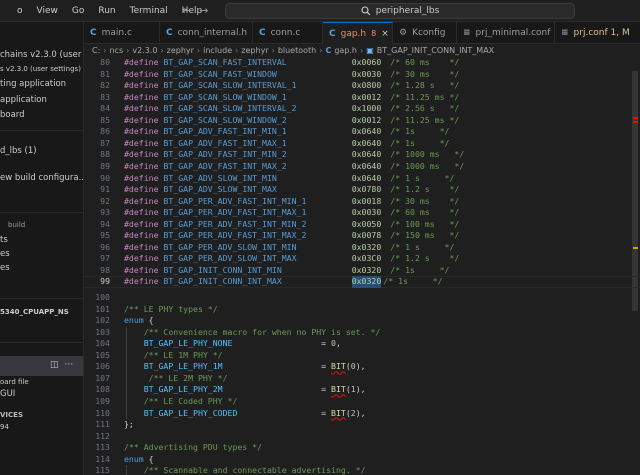 Image resolution: width=640 pixels, height=475 pixels. Describe the element at coordinates (362, 402) in the screenshot. I see `code-line: 109 /** LE Coded PHY */` at that location.